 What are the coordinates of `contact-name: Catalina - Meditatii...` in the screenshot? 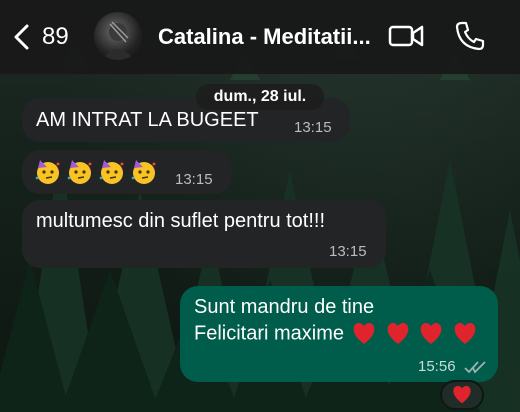 It's located at (264, 37).